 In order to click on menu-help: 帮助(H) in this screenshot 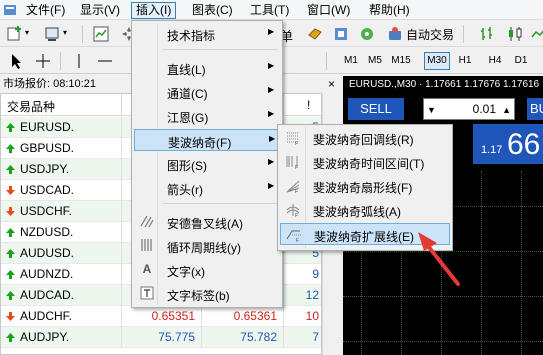, I will do `click(389, 10)`.